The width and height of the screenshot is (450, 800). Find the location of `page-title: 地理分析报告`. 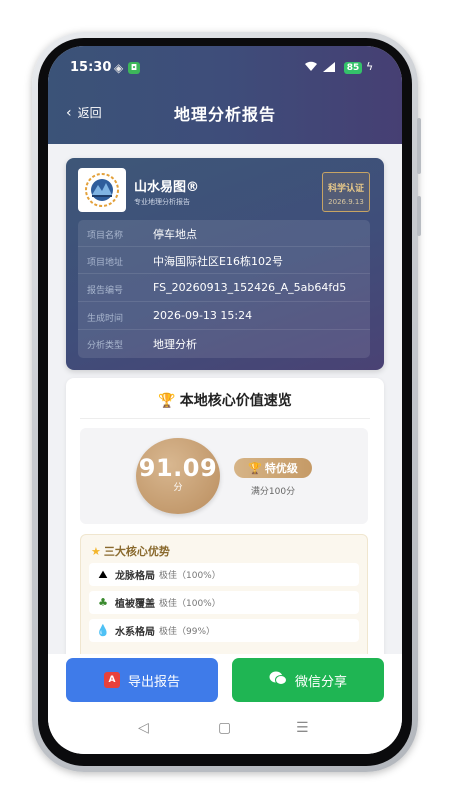

page-title: 地理分析报告 is located at coordinates (224, 114).